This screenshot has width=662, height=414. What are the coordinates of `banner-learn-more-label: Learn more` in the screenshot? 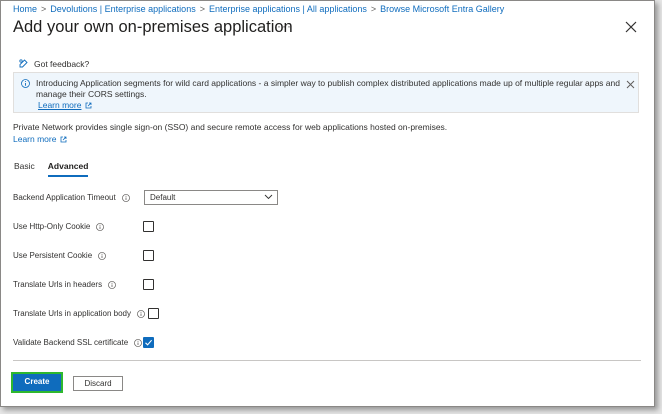 It's located at (60, 105).